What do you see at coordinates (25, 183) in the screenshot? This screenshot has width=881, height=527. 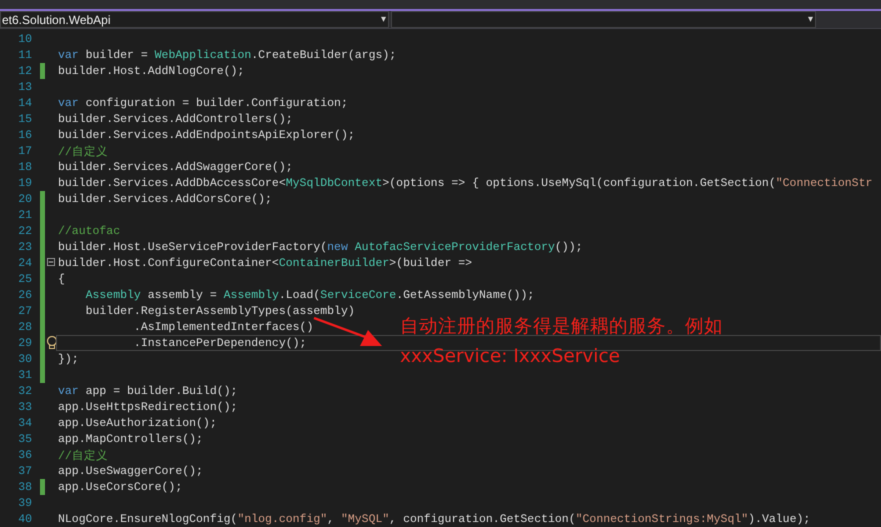 I see `line-number: 19` at bounding box center [25, 183].